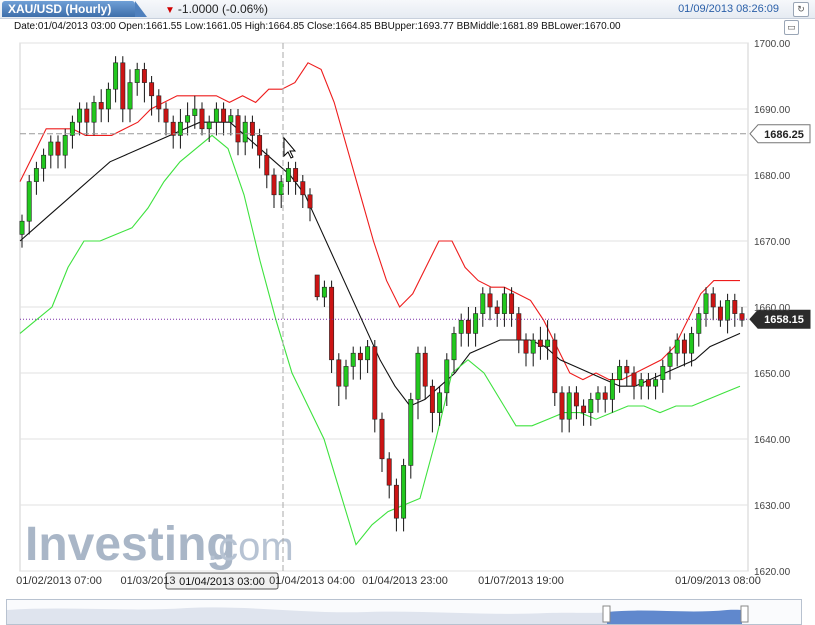 Image resolution: width=815 pixels, height=625 pixels. I want to click on refresh-icon: ↻, so click(801, 9).